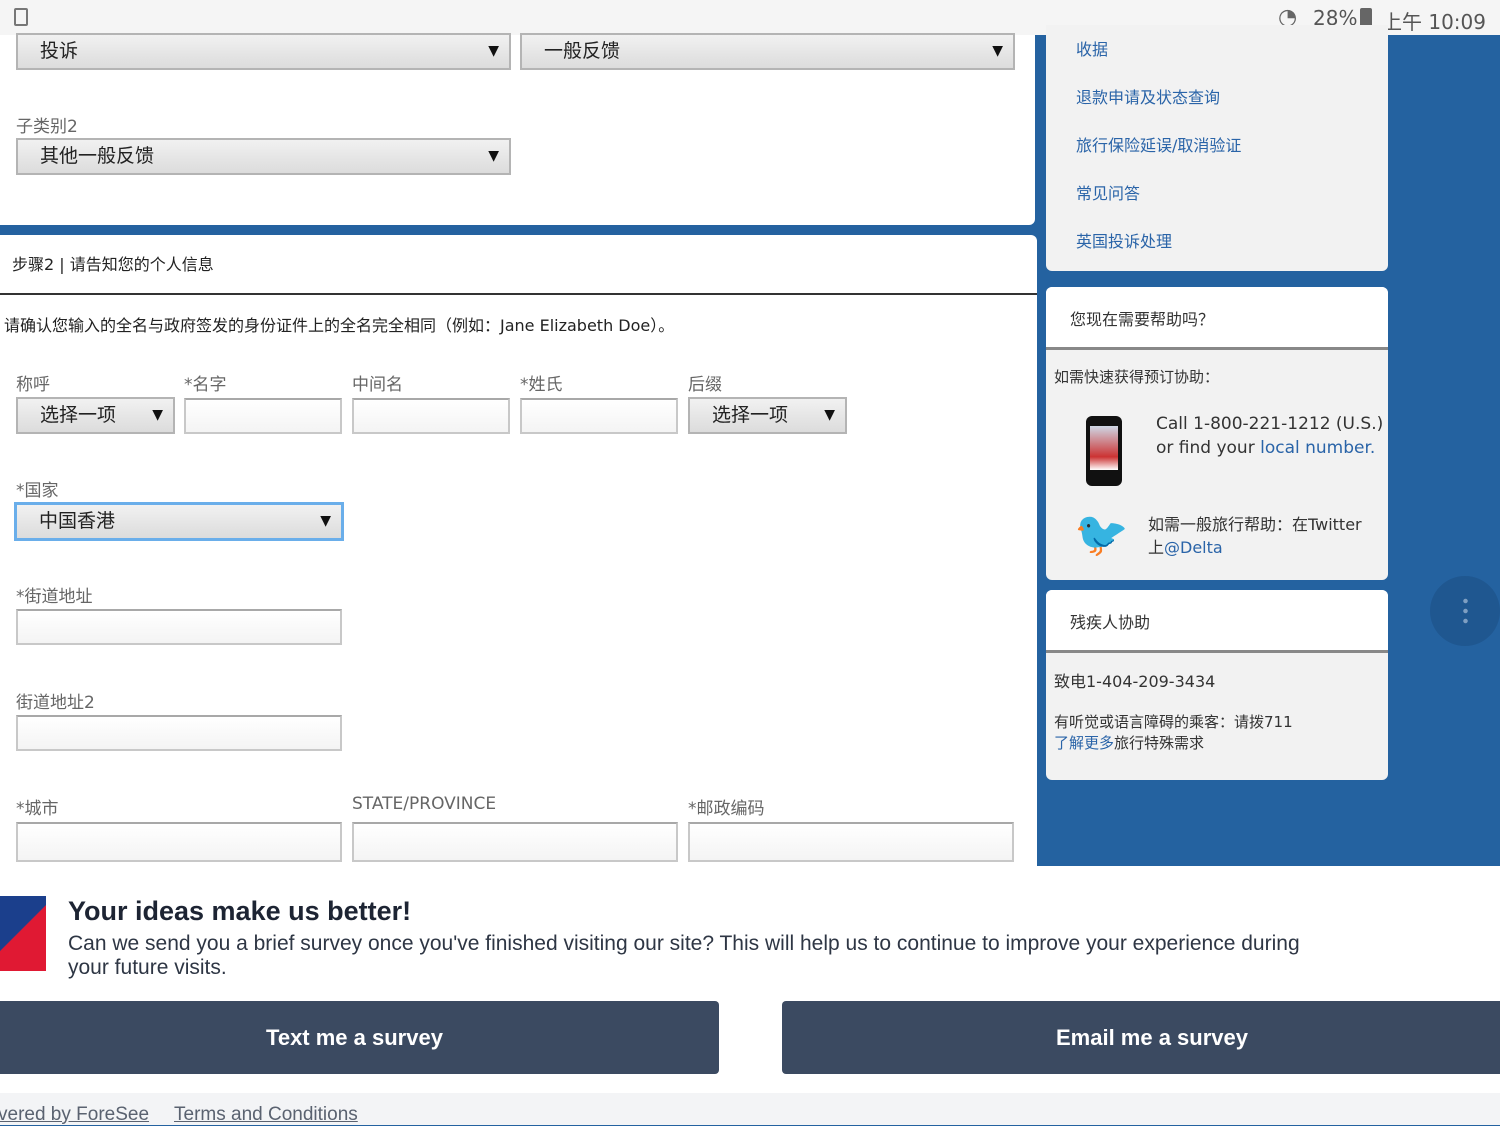  I want to click on email-survey-button: Email me a survey, so click(1141, 1037).